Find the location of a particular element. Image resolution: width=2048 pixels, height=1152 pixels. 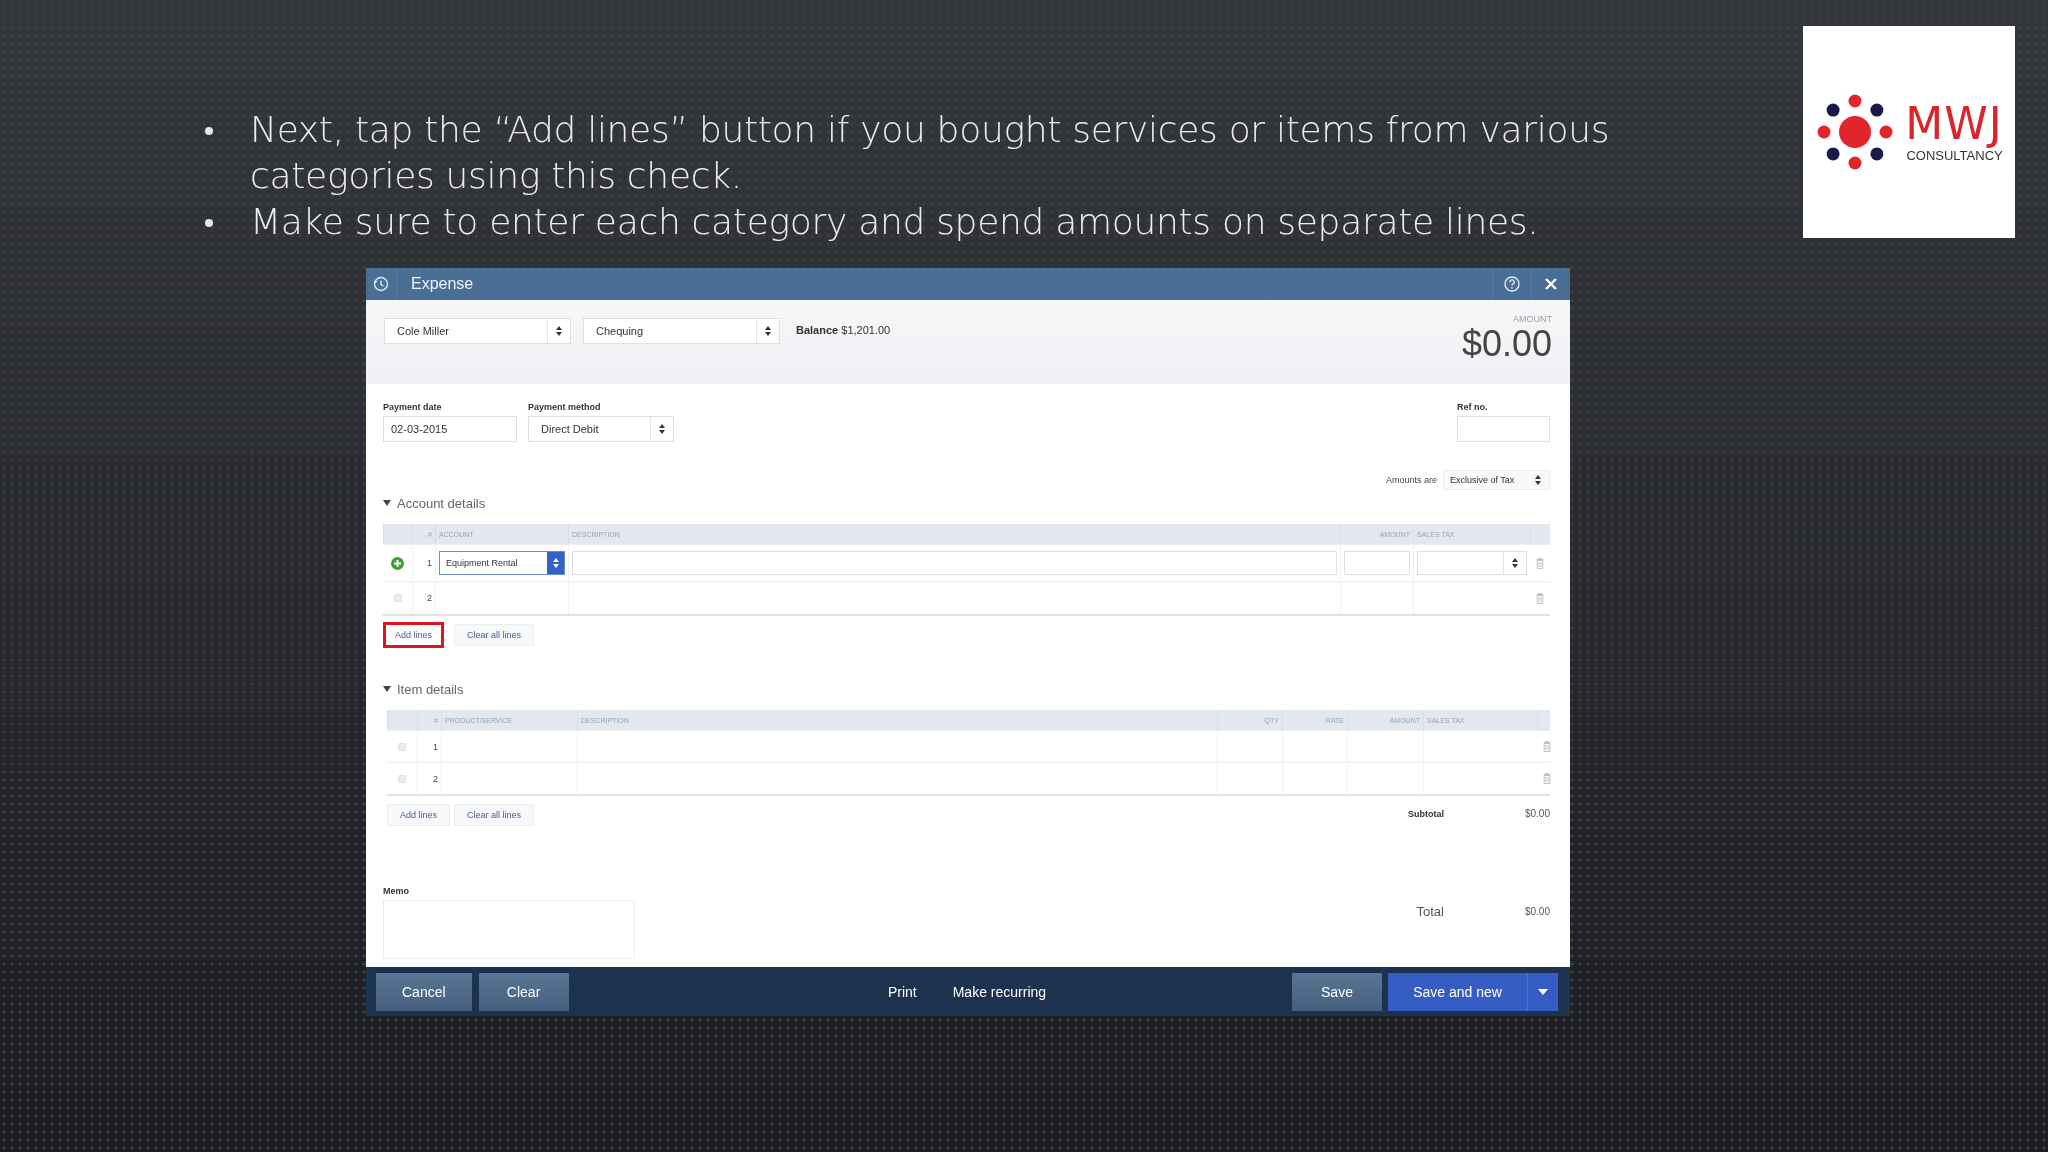

amount-label: AMOUNT is located at coordinates (1532, 319).